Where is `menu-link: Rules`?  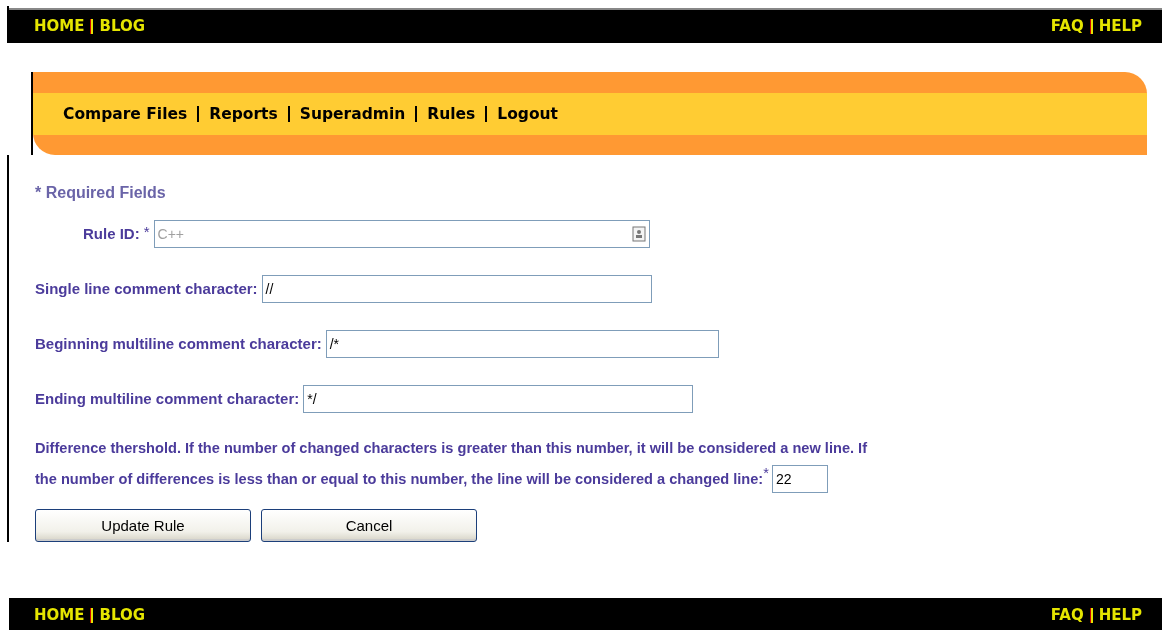 menu-link: Rules is located at coordinates (451, 114).